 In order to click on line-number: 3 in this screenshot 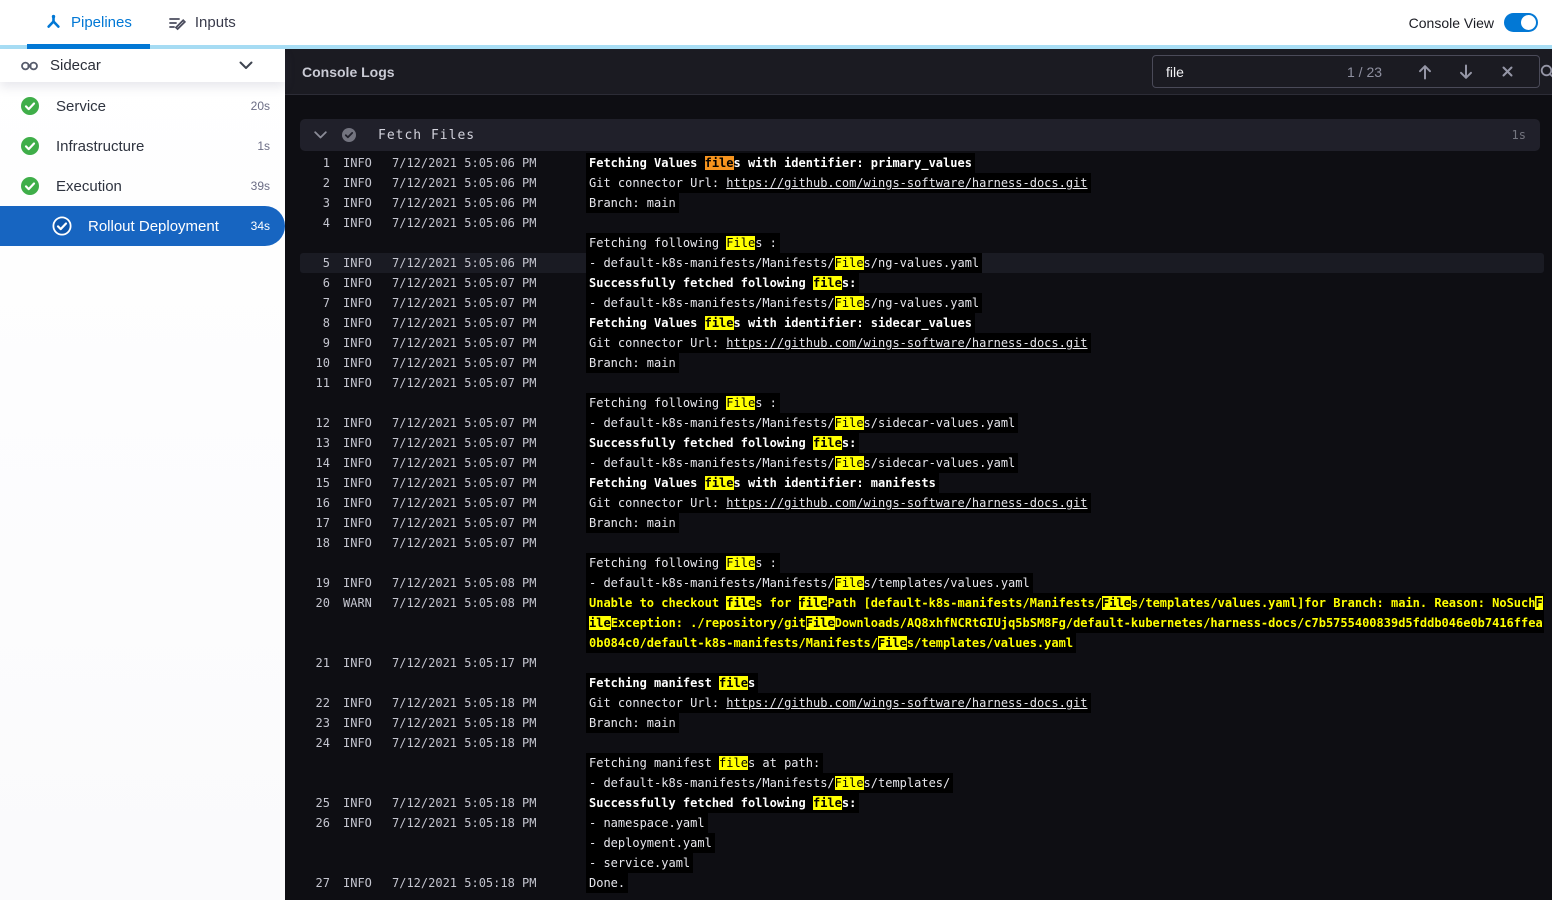, I will do `click(326, 203)`.